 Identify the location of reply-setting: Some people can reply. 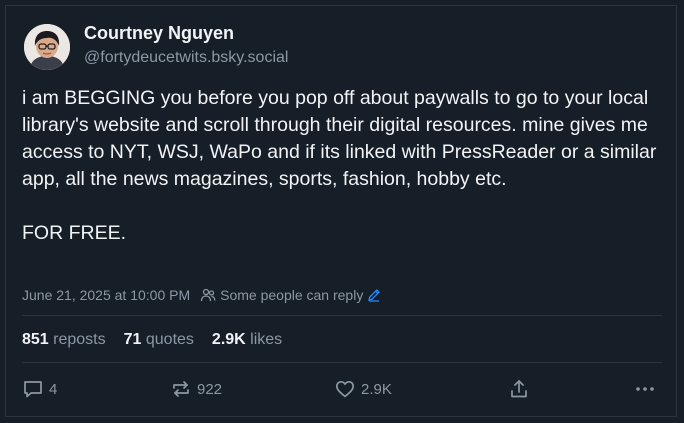
(290, 295).